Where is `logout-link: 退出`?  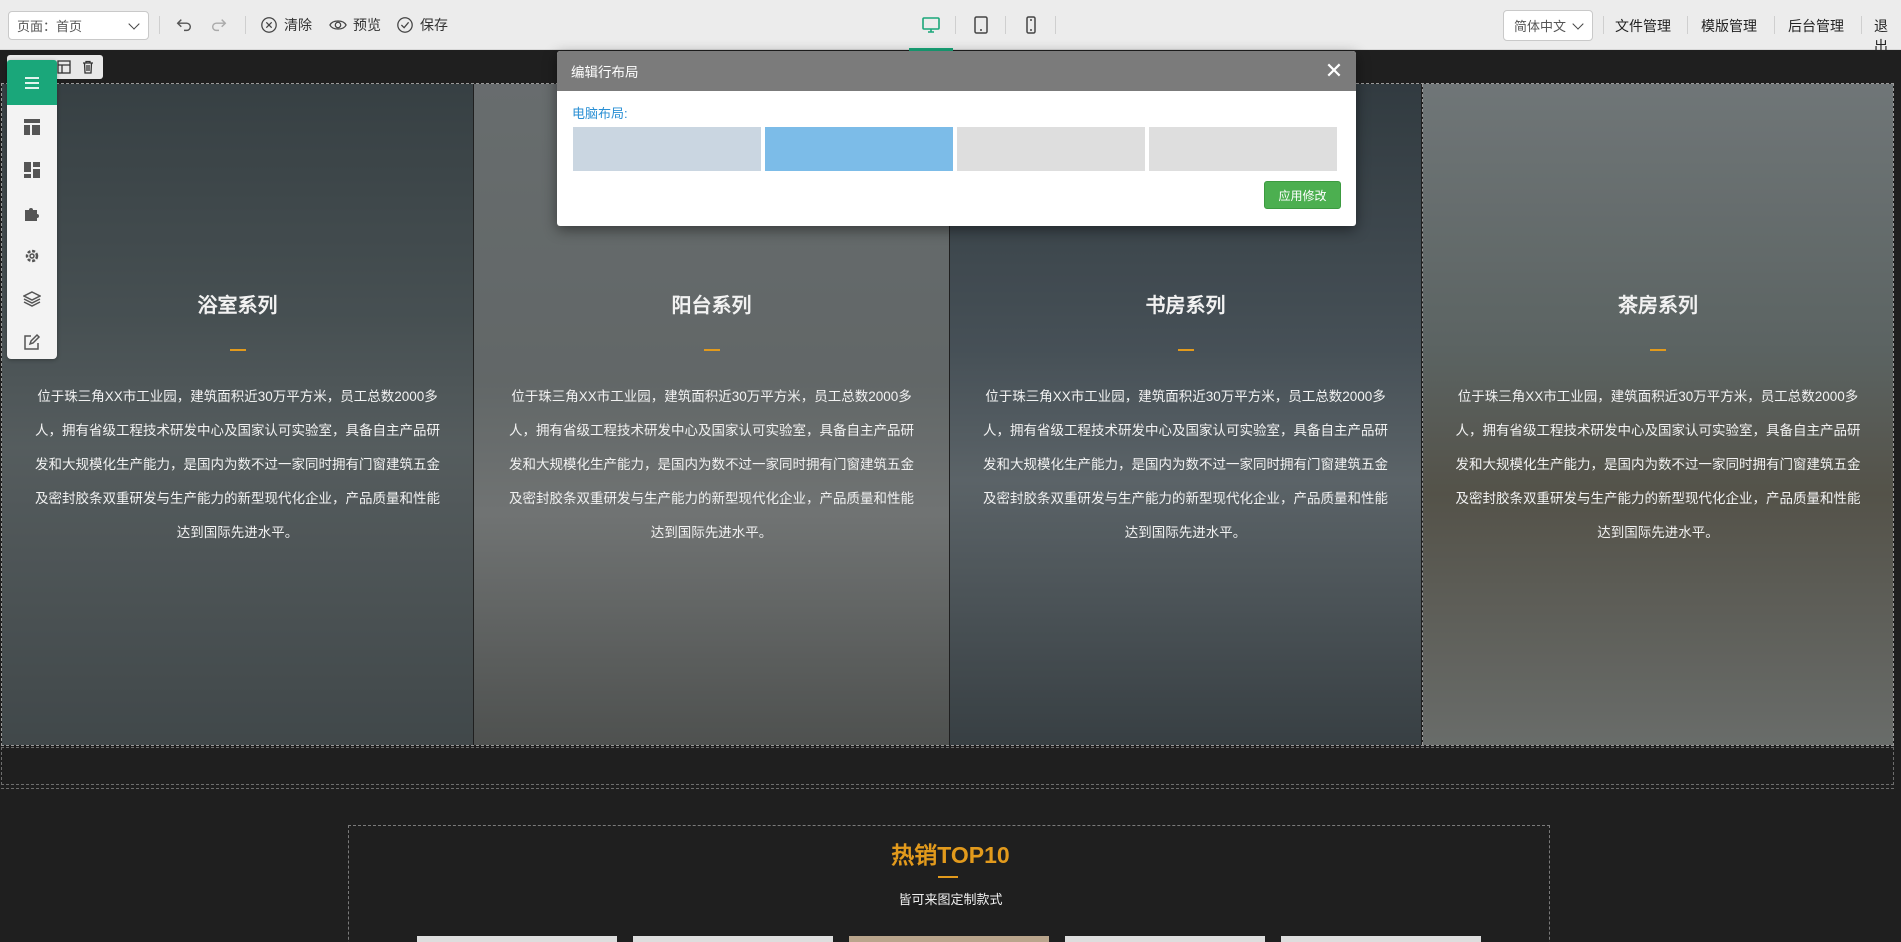 logout-link: 退出 is located at coordinates (1887, 36).